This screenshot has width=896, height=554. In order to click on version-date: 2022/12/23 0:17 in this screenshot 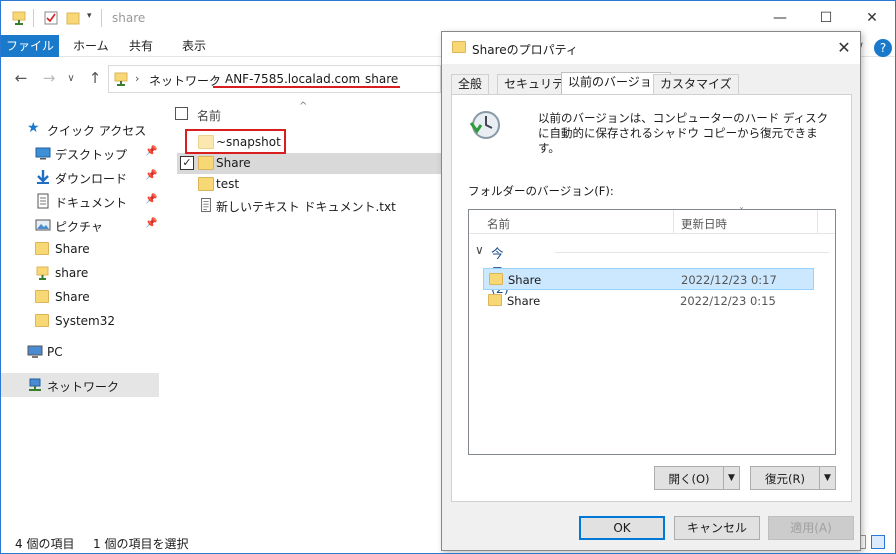, I will do `click(729, 280)`.